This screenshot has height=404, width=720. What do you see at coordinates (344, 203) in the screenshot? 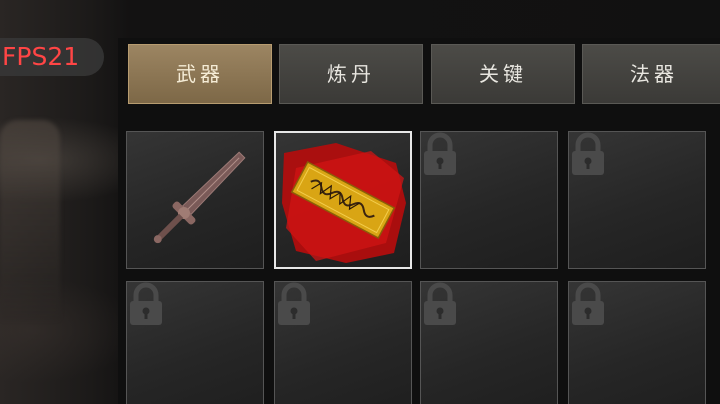
I see `golden-scroll-icon` at bounding box center [344, 203].